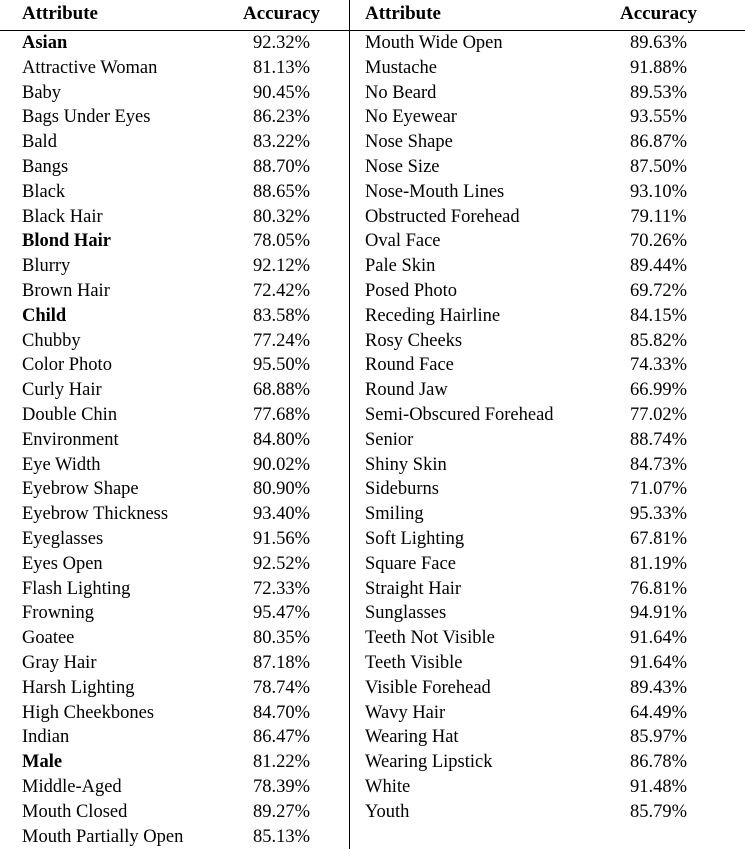 This screenshot has height=849, width=745. Describe the element at coordinates (430, 638) in the screenshot. I see `attribute-name: Teeth Not Visible` at that location.